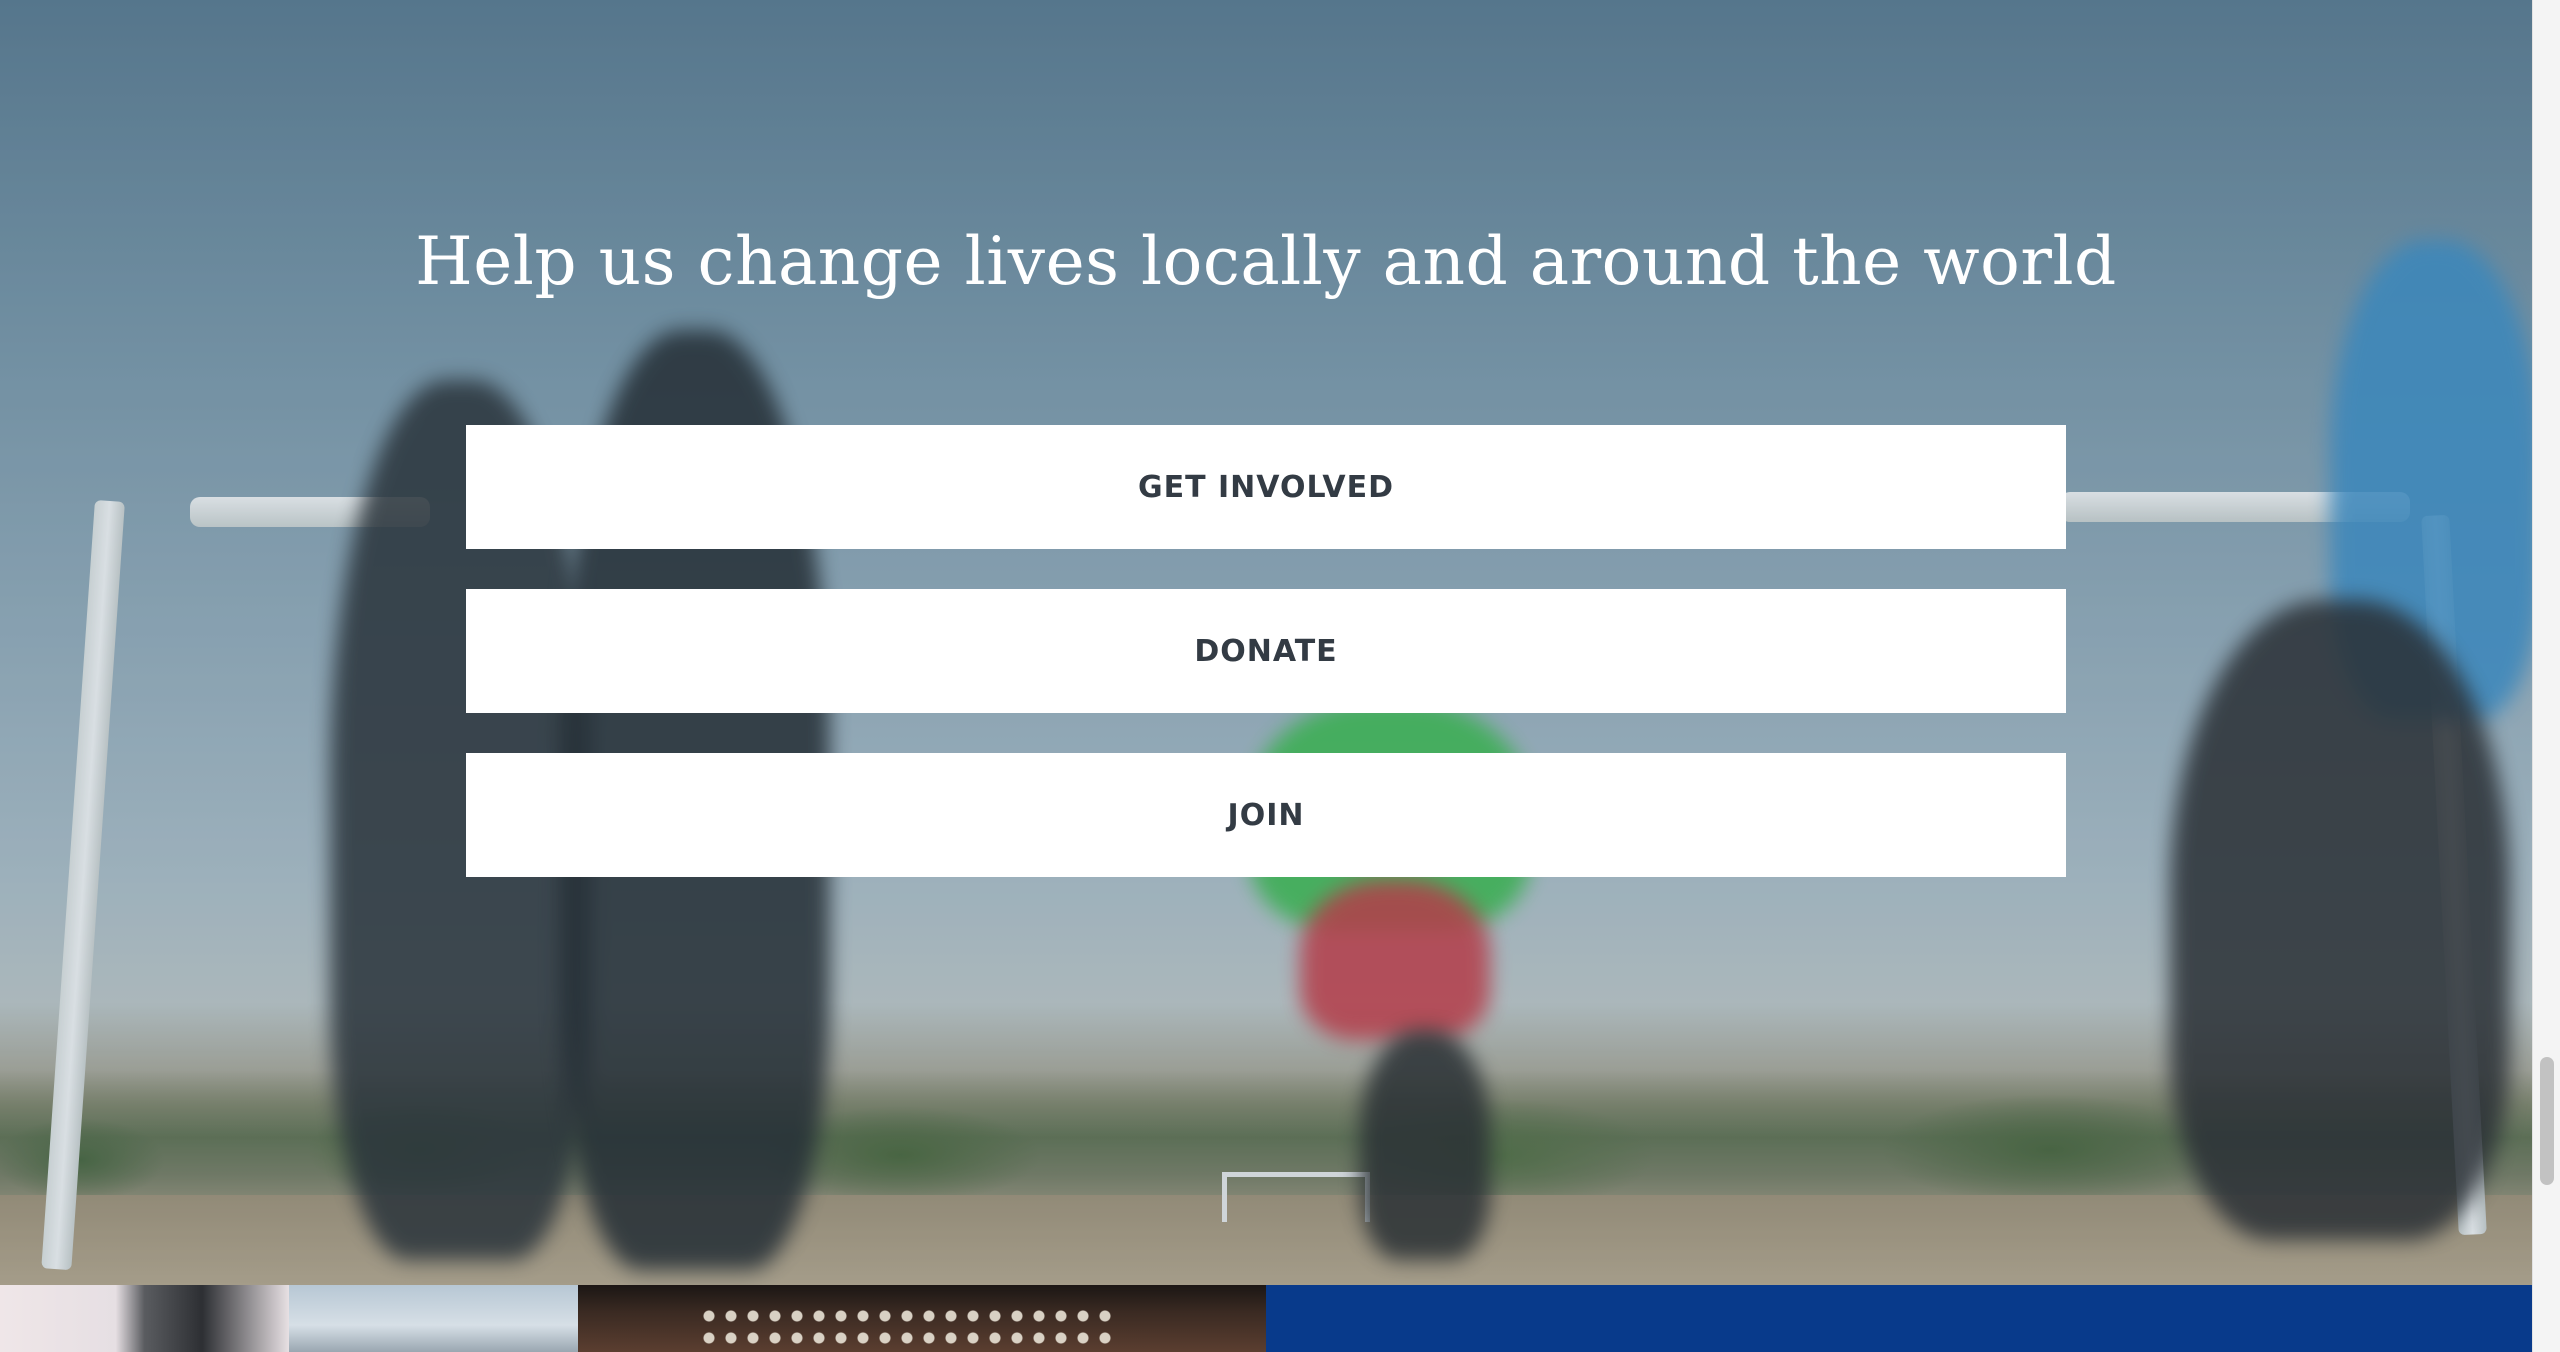 This screenshot has height=1352, width=2560. Describe the element at coordinates (908, 1328) in the screenshot. I see `face-paint-dots` at that location.